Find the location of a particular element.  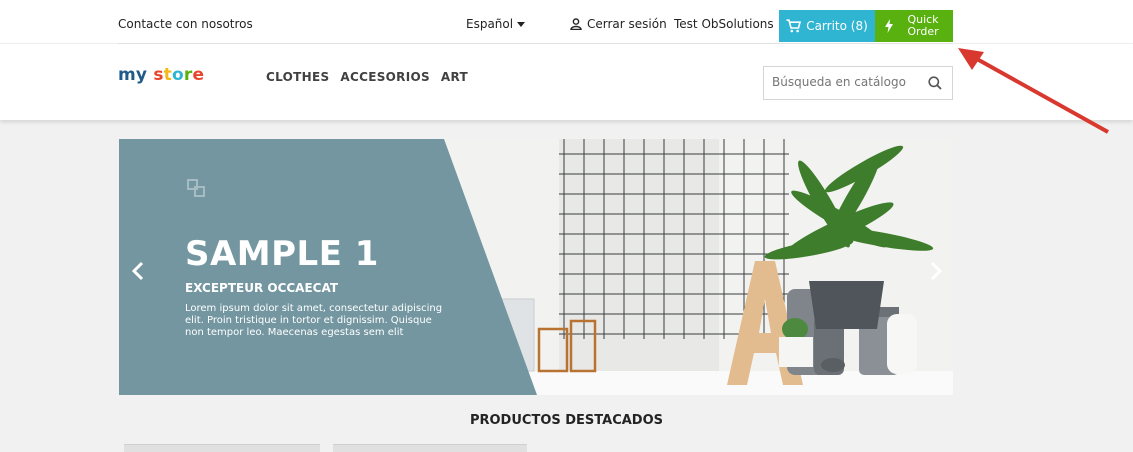

menu-item-clothes: CLOTHES is located at coordinates (297, 77).